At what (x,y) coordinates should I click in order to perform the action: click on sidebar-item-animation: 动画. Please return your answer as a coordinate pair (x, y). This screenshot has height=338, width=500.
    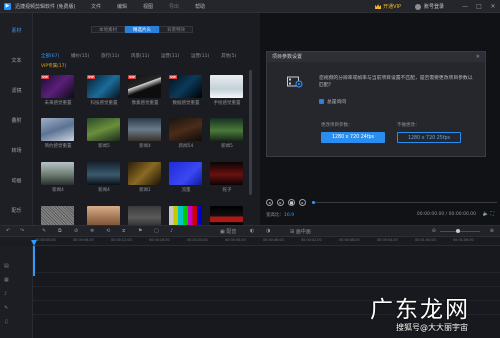
    Looking at the image, I should click on (16, 180).